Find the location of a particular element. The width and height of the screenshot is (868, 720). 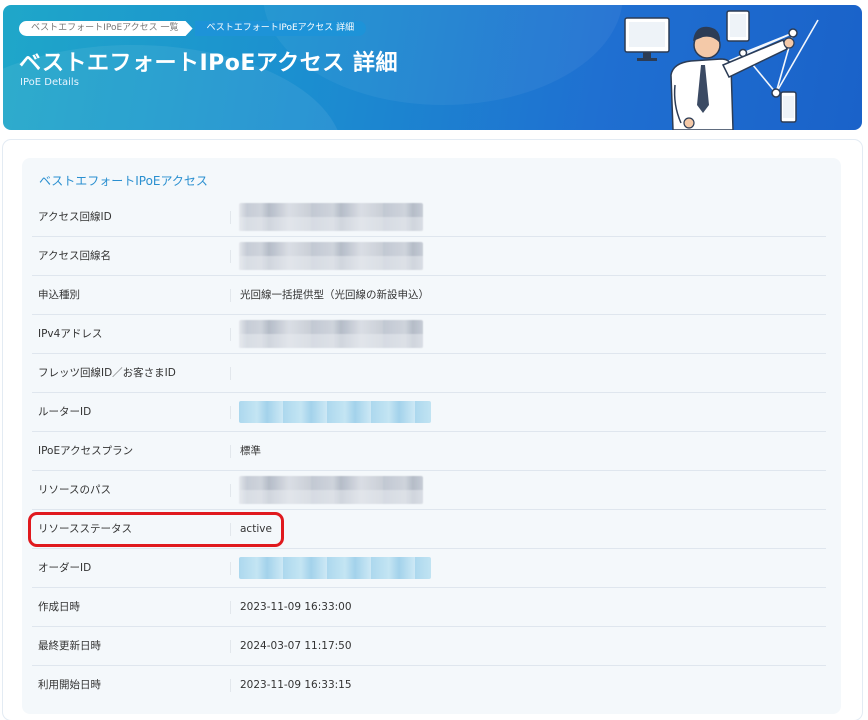

section-title: ベストエフォートIPoEアクセス is located at coordinates (123, 181).